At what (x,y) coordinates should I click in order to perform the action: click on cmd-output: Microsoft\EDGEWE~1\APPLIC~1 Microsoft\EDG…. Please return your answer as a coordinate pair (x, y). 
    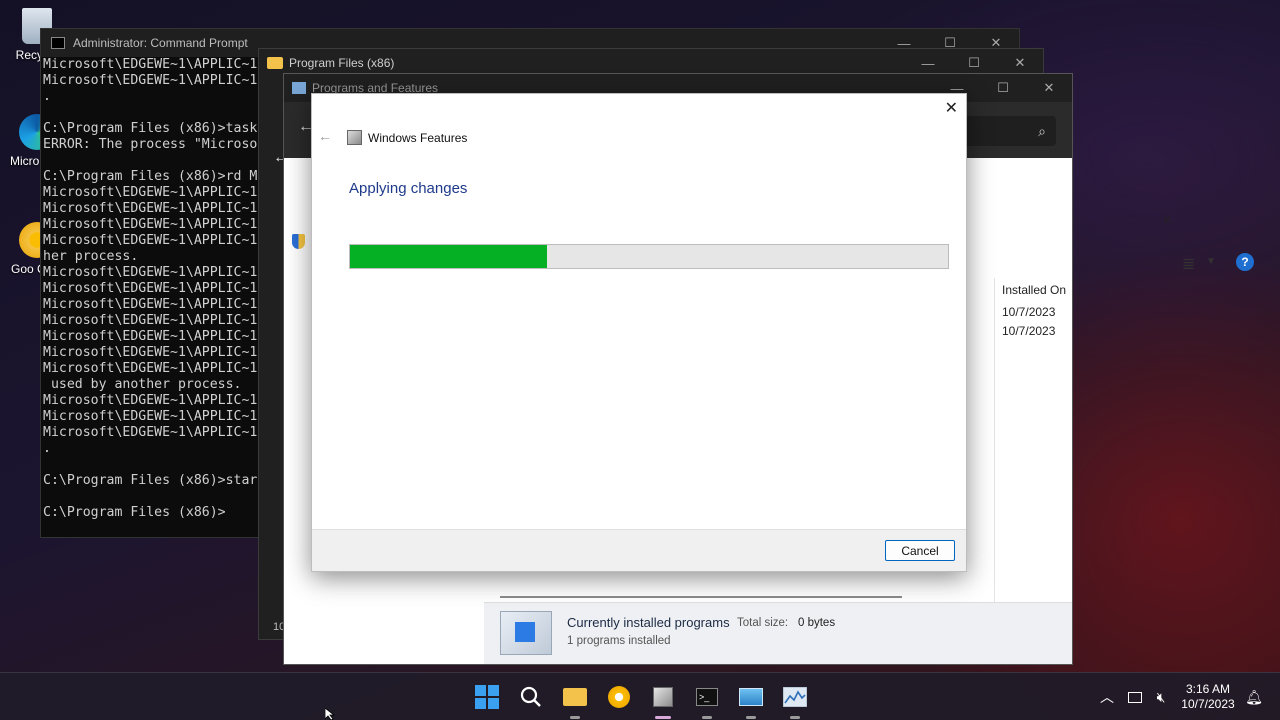
    Looking at the image, I should click on (150, 289).